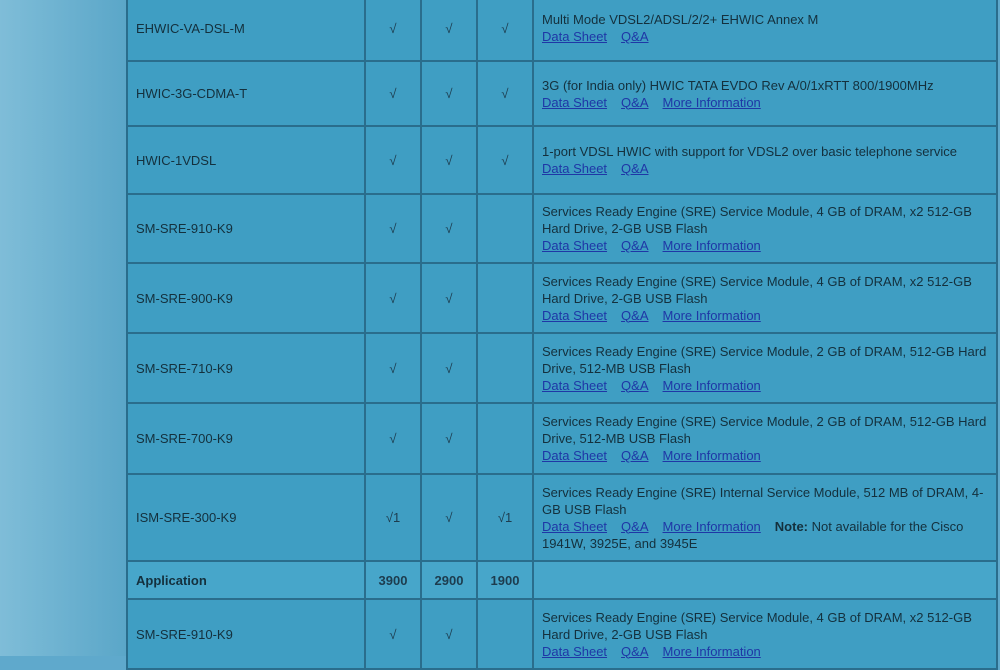 The height and width of the screenshot is (670, 1000). Describe the element at coordinates (505, 580) in the screenshot. I see `header-platform: 1900` at that location.